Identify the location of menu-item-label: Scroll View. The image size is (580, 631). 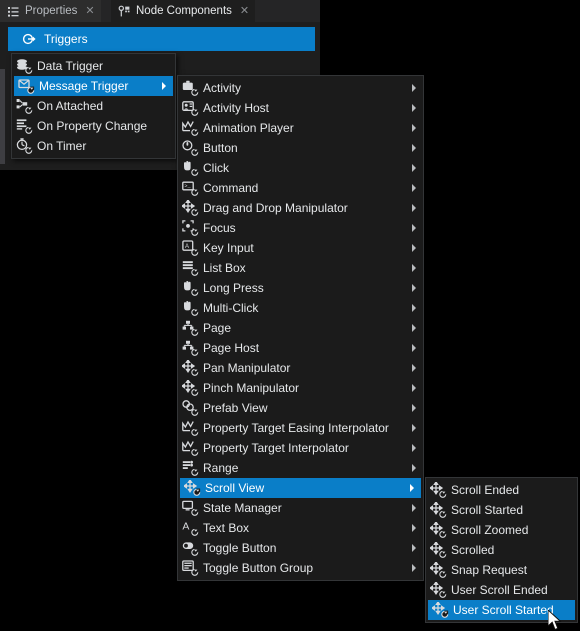
(235, 488).